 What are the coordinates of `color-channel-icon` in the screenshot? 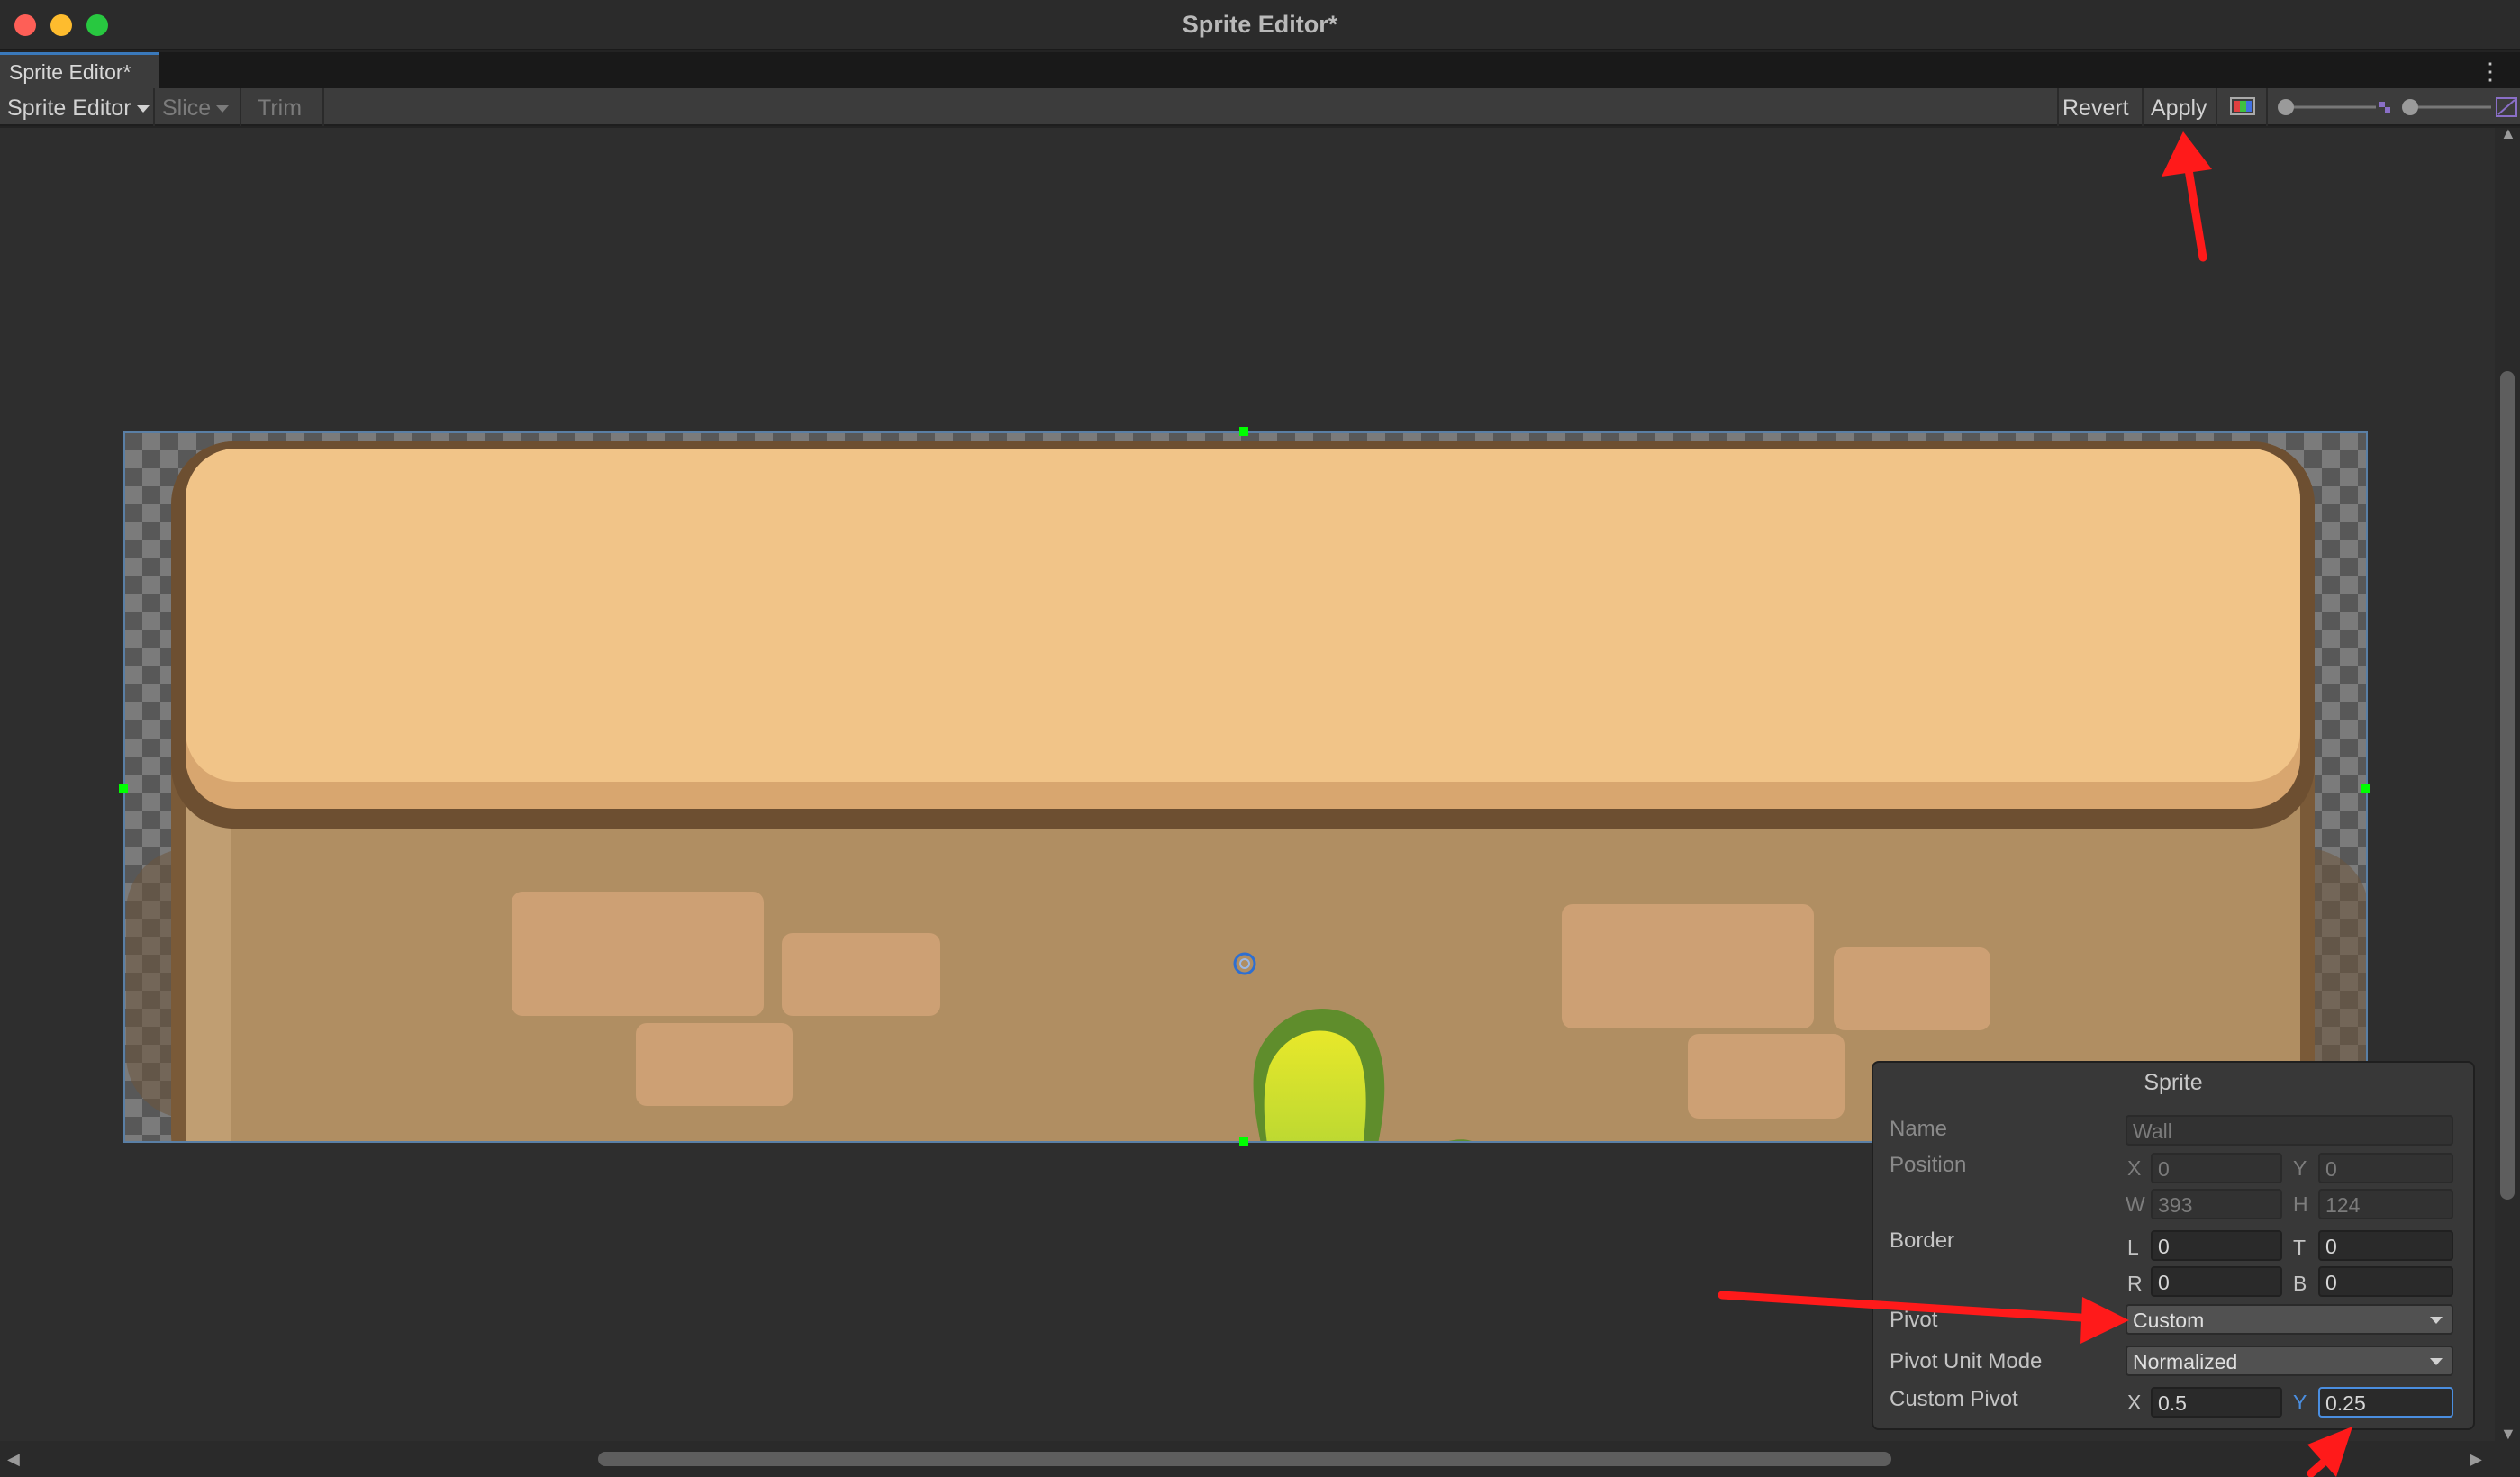 It's located at (2243, 106).